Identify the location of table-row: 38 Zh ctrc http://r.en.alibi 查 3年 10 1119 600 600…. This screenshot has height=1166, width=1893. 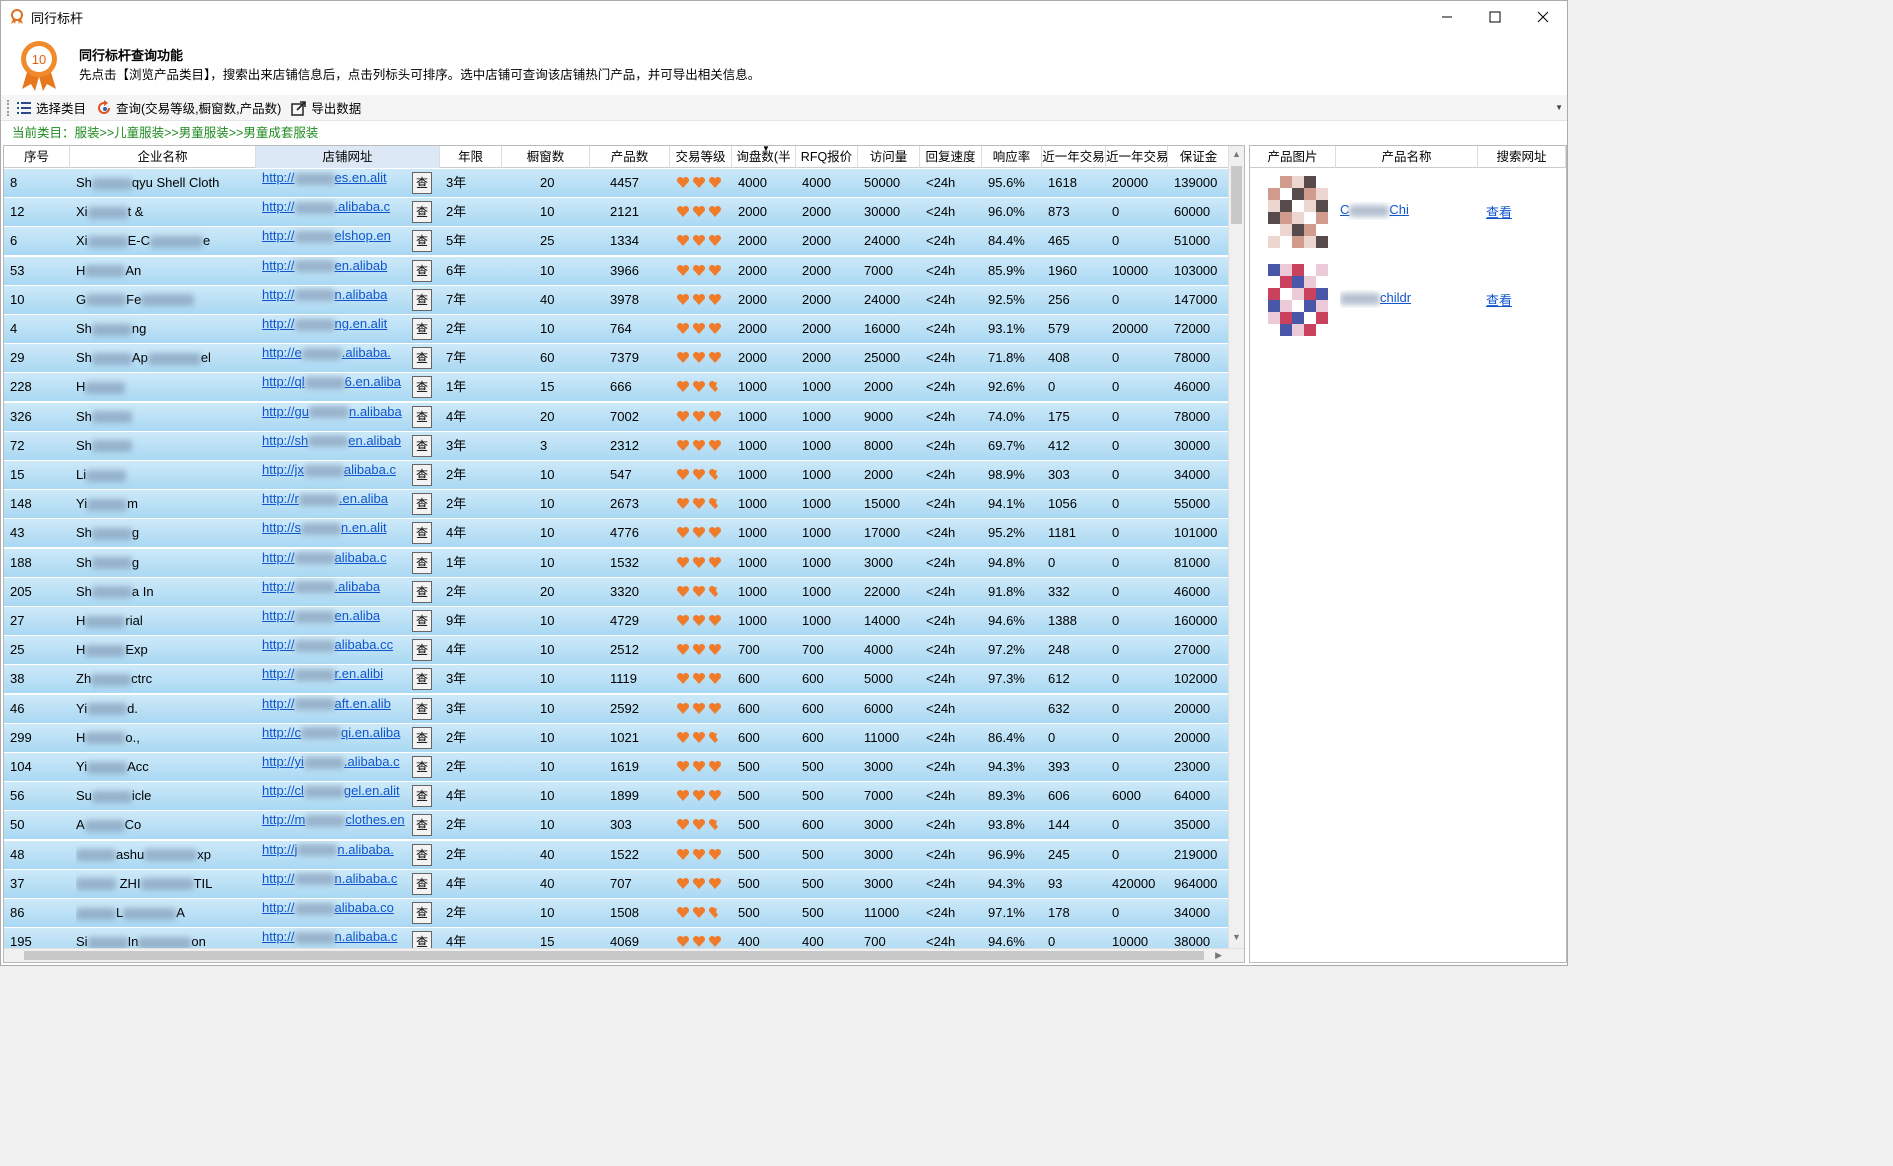
(617, 680).